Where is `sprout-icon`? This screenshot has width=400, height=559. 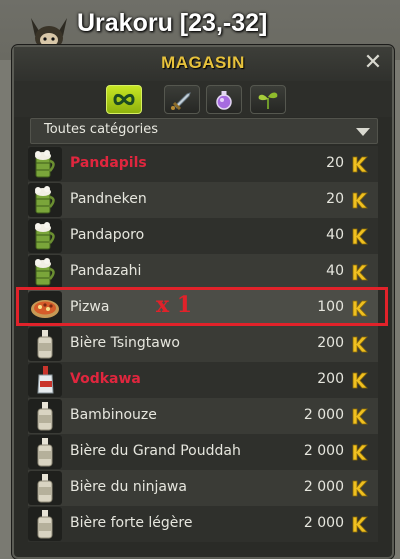
sprout-icon is located at coordinates (268, 100).